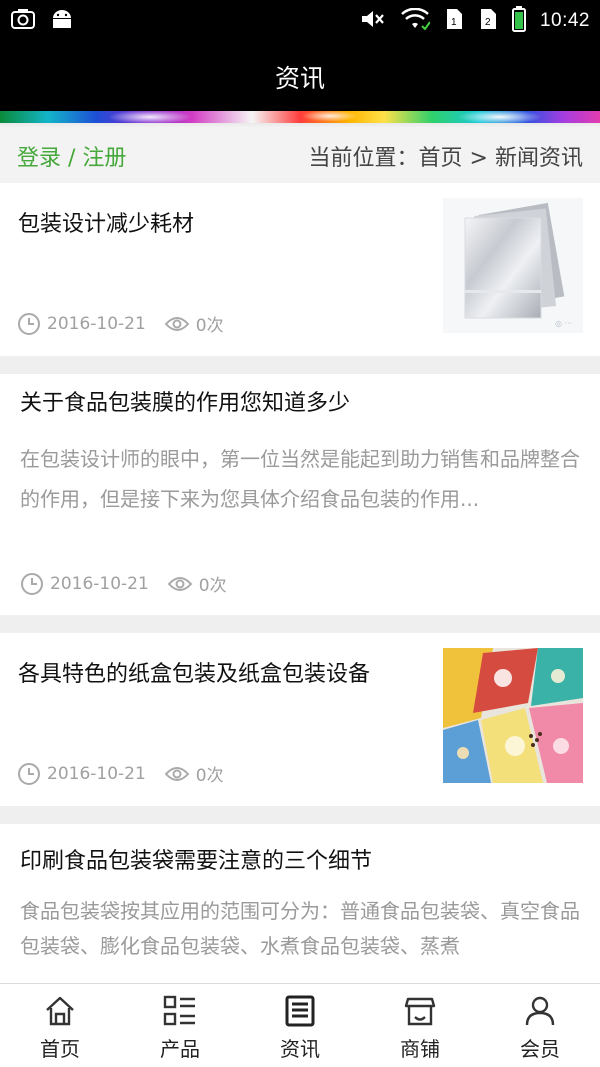  What do you see at coordinates (39, 158) in the screenshot?
I see `login-link: 登录` at bounding box center [39, 158].